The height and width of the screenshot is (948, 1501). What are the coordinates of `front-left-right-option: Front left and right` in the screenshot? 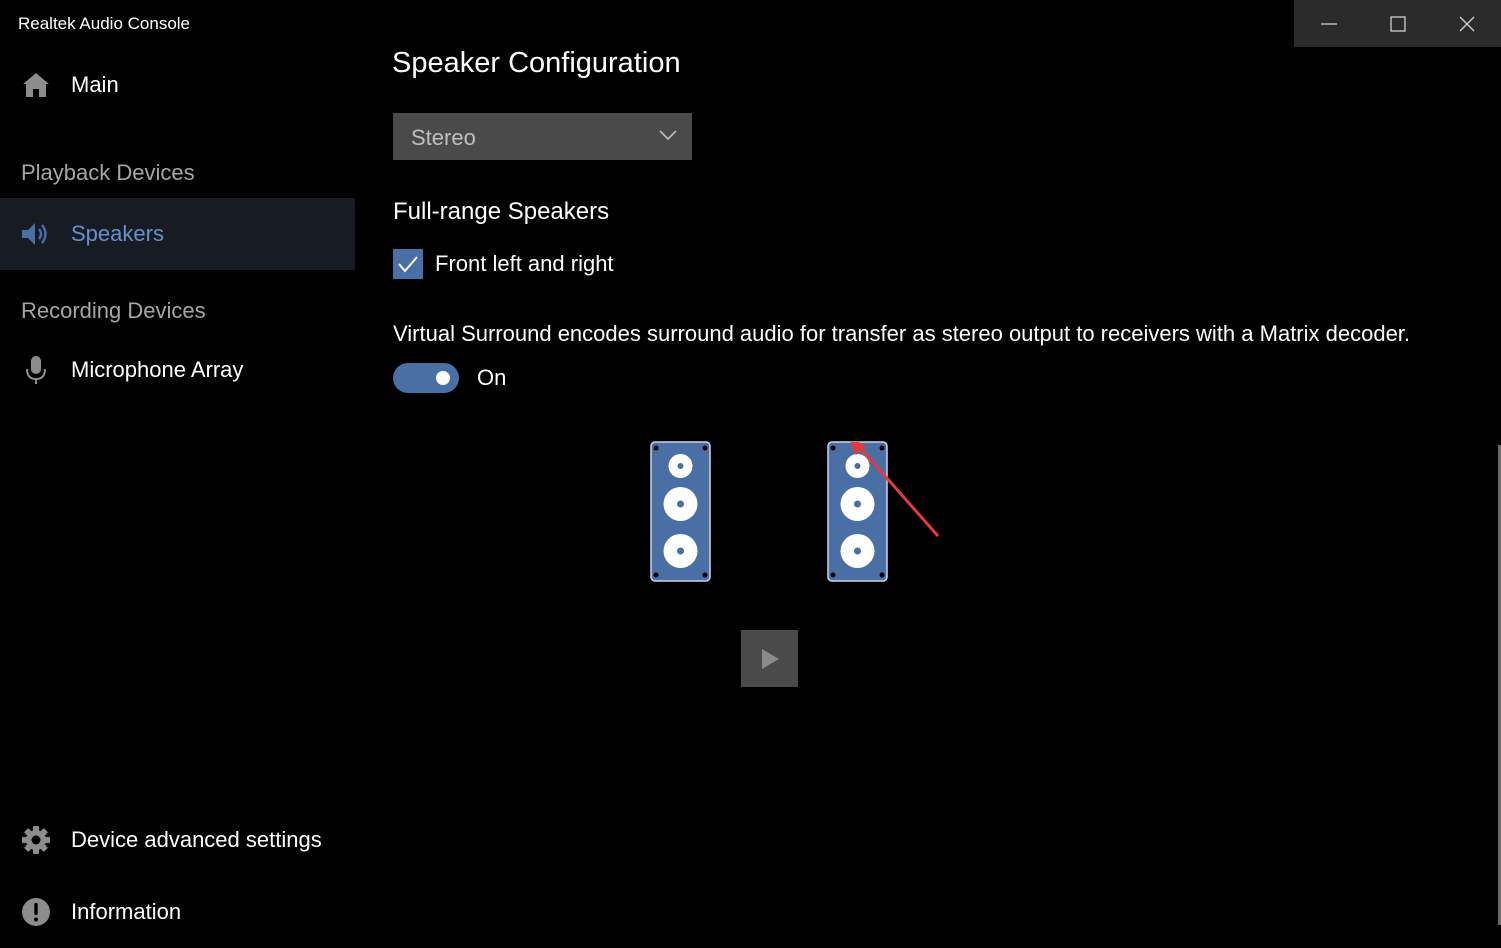 It's located at (503, 264).